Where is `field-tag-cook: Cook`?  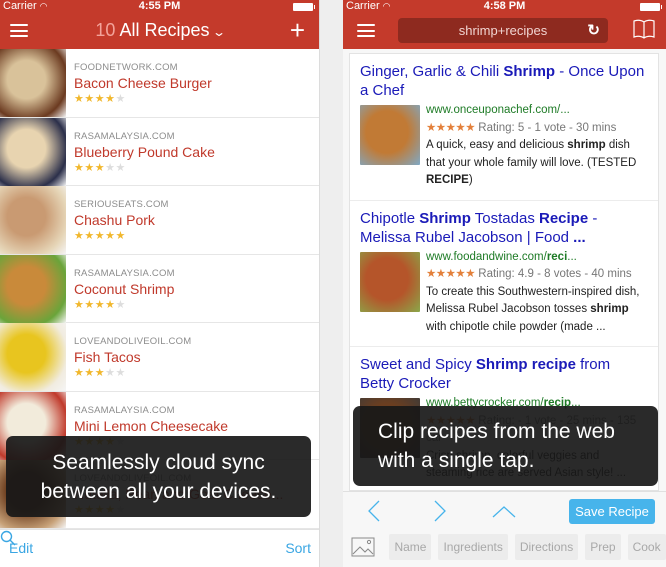 field-tag-cook: Cook is located at coordinates (646, 547).